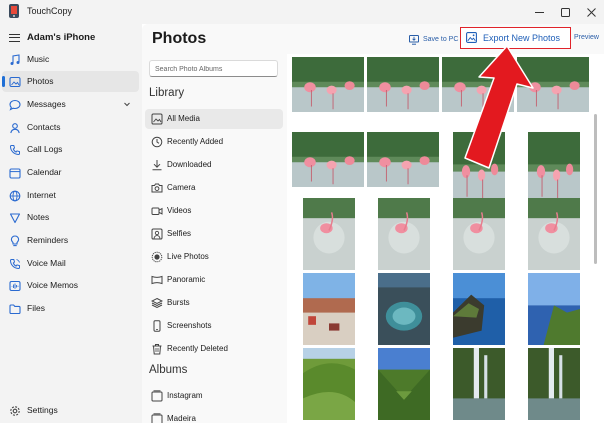 The image size is (604, 423). What do you see at coordinates (157, 280) in the screenshot?
I see `panorama-icon` at bounding box center [157, 280].